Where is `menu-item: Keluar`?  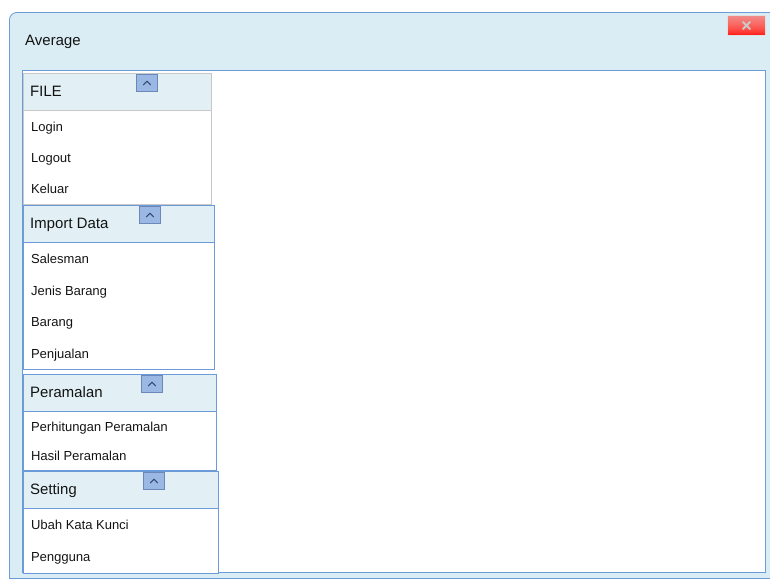 menu-item: Keluar is located at coordinates (50, 188).